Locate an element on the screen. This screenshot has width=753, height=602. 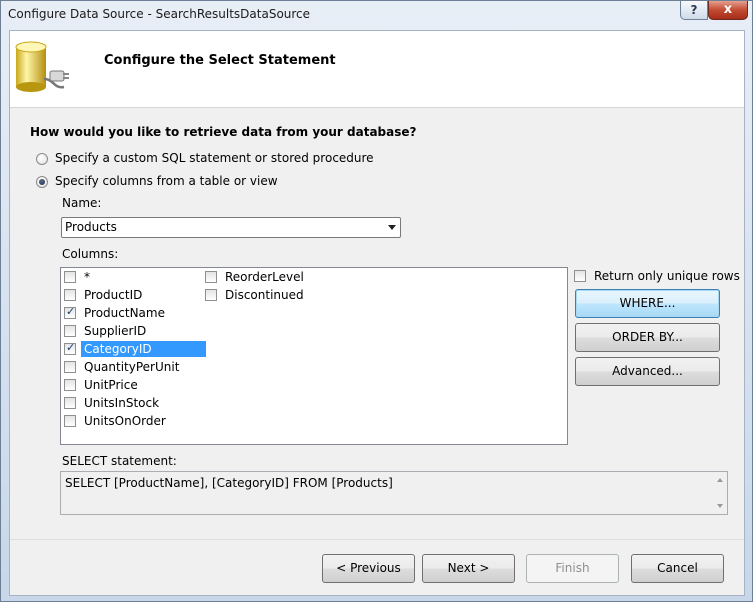
cancel-button: Cancel is located at coordinates (677, 568).